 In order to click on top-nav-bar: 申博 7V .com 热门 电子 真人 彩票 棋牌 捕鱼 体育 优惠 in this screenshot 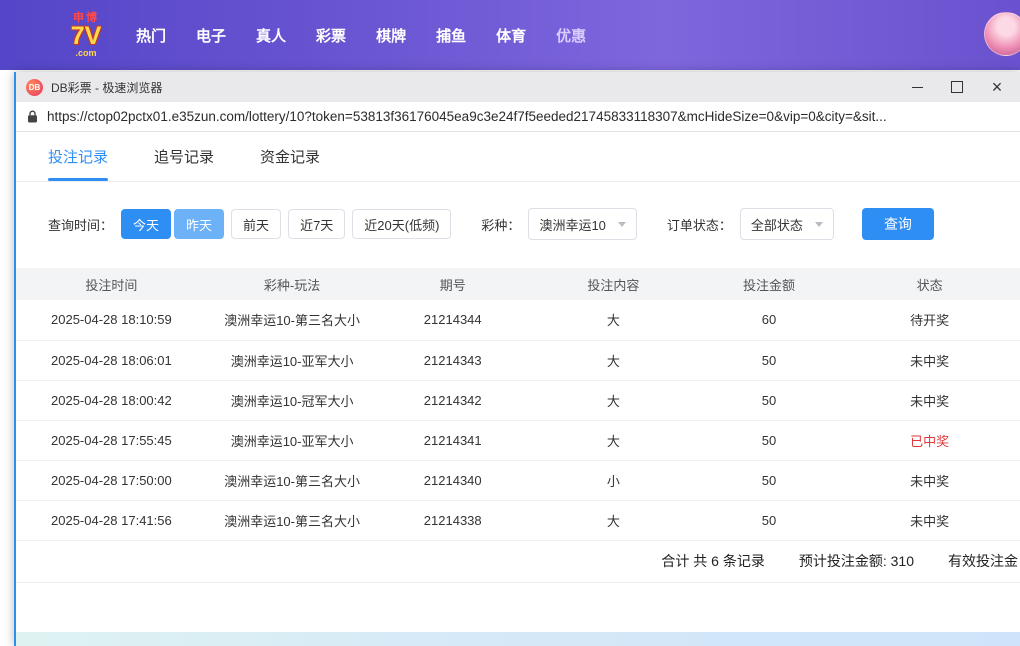, I will do `click(510, 35)`.